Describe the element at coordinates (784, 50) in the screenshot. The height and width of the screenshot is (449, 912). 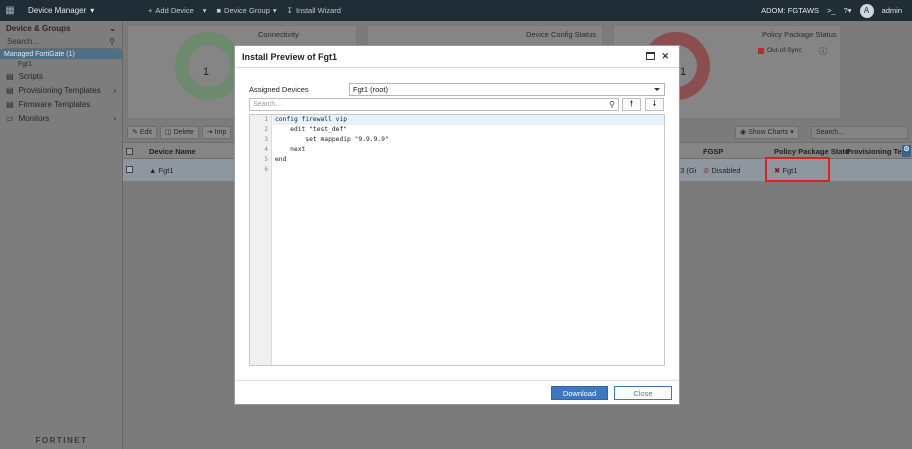
I see `legend-label: Out-of-Sync` at that location.